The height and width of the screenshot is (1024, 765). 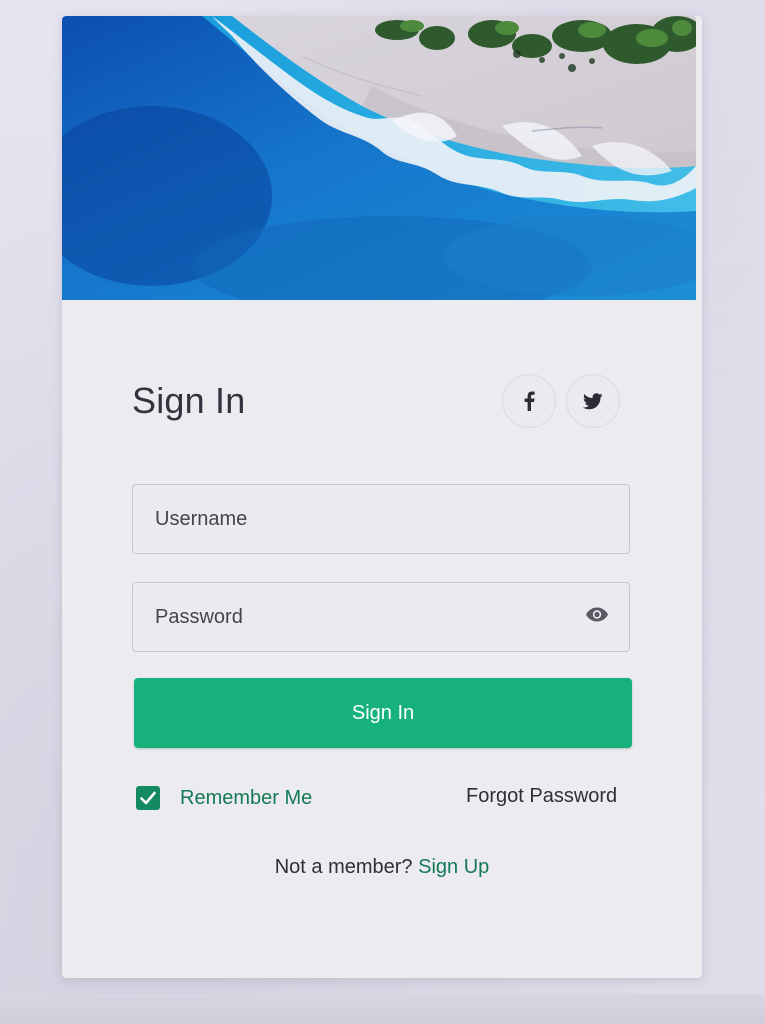 I want to click on username-field-wrapper, so click(x=381, y=519).